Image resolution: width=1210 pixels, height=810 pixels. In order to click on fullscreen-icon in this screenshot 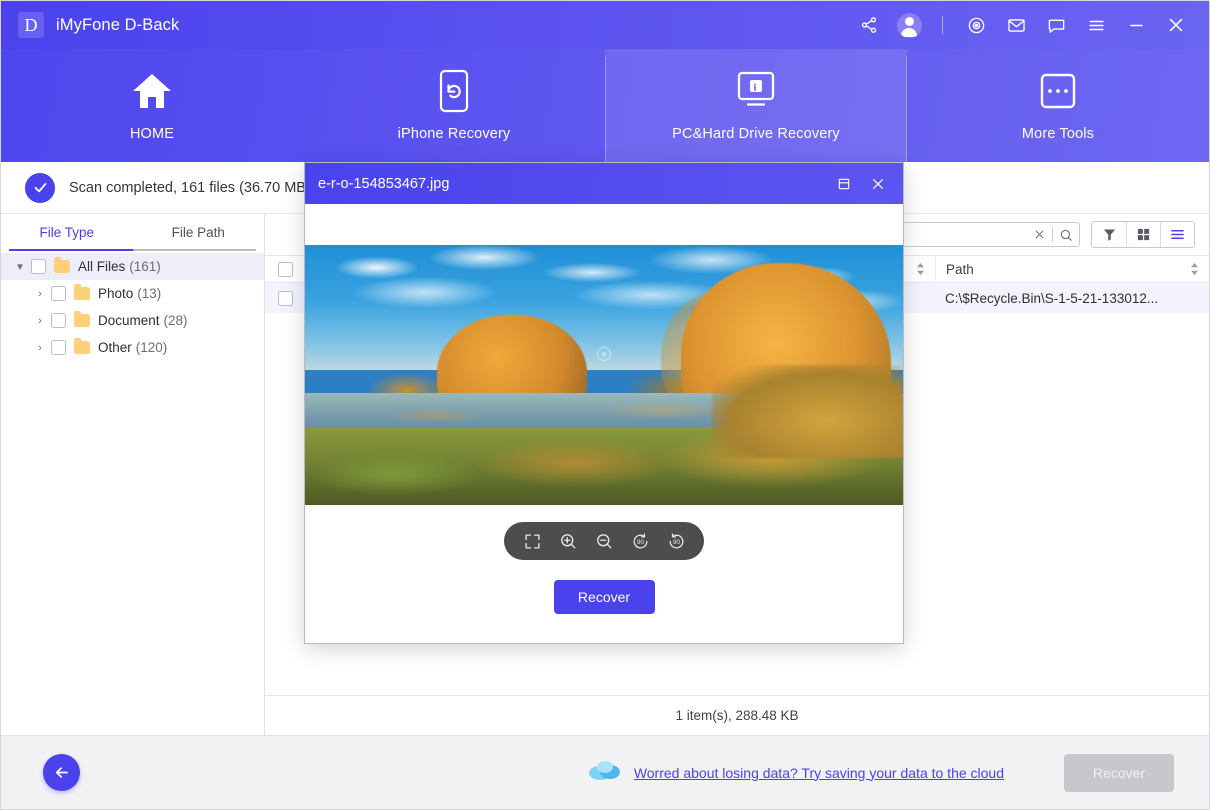, I will do `click(532, 541)`.